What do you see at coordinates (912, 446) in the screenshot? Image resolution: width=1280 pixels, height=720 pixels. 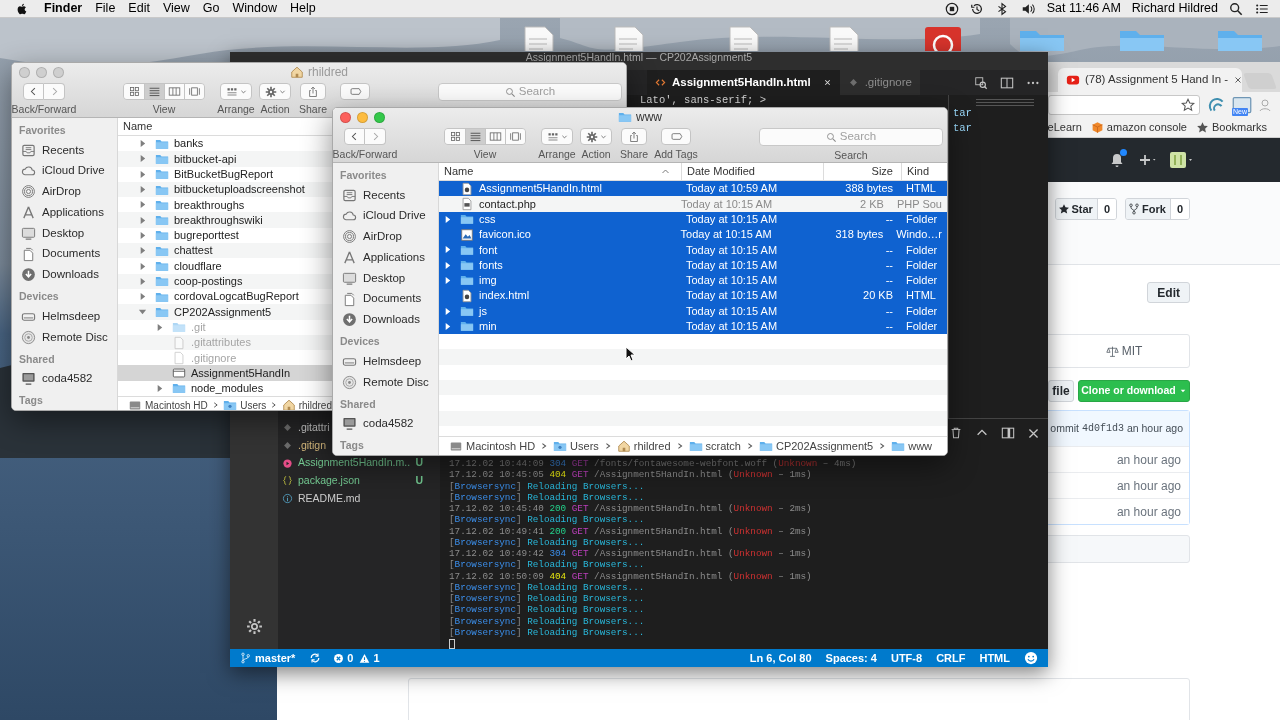 I see `path-item: www` at bounding box center [912, 446].